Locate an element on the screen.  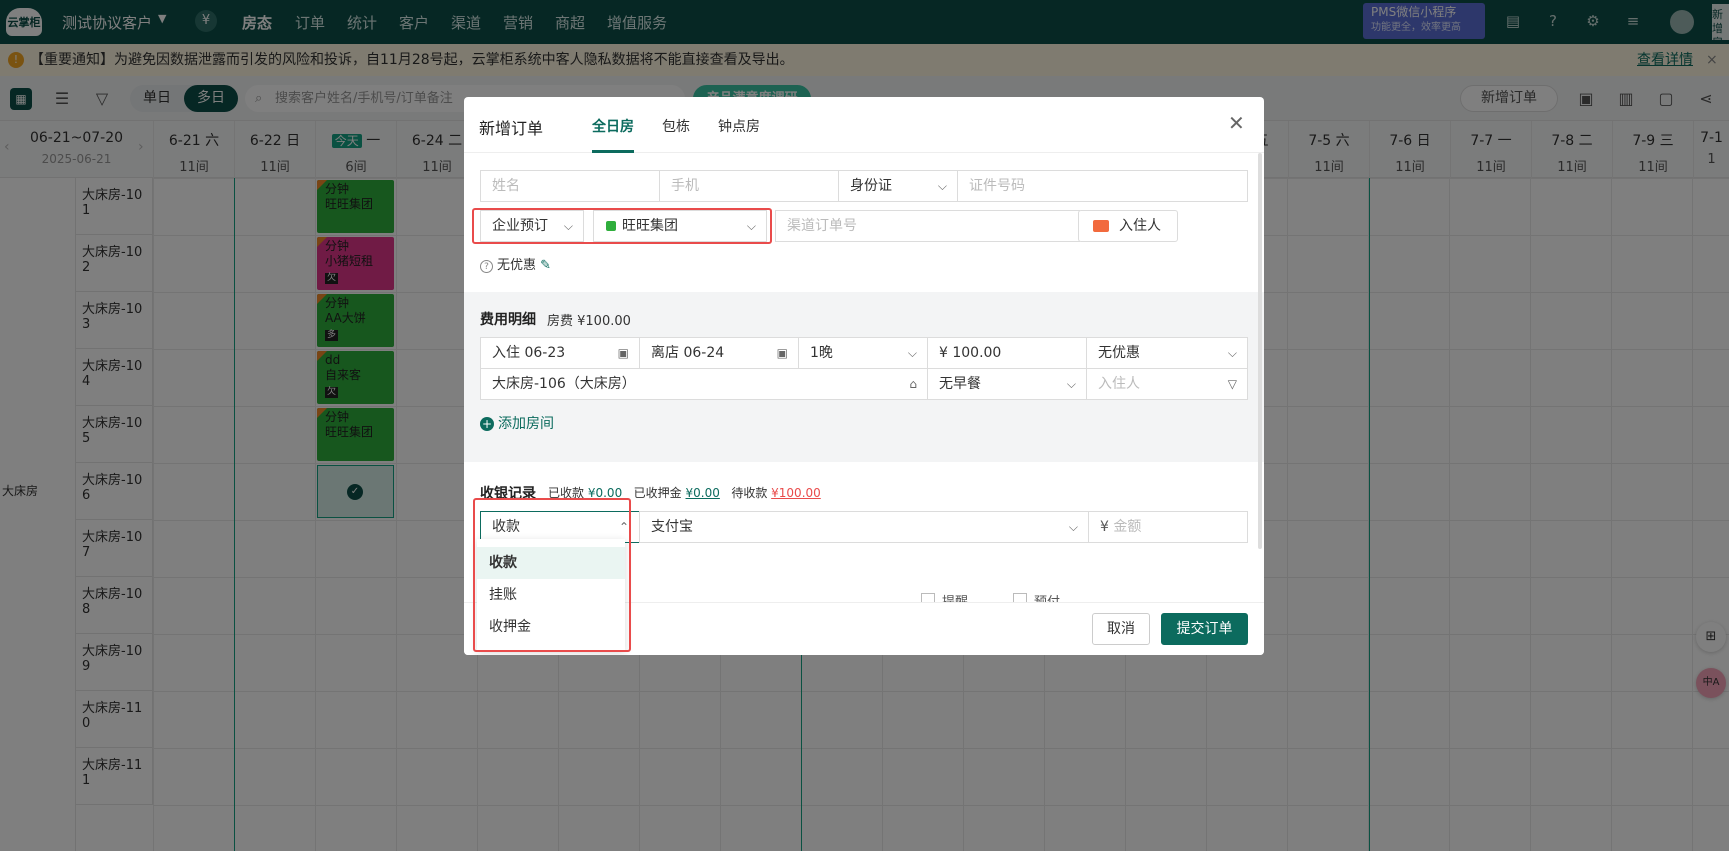
fee-room: 房费 ¥100.00 is located at coordinates (589, 321).